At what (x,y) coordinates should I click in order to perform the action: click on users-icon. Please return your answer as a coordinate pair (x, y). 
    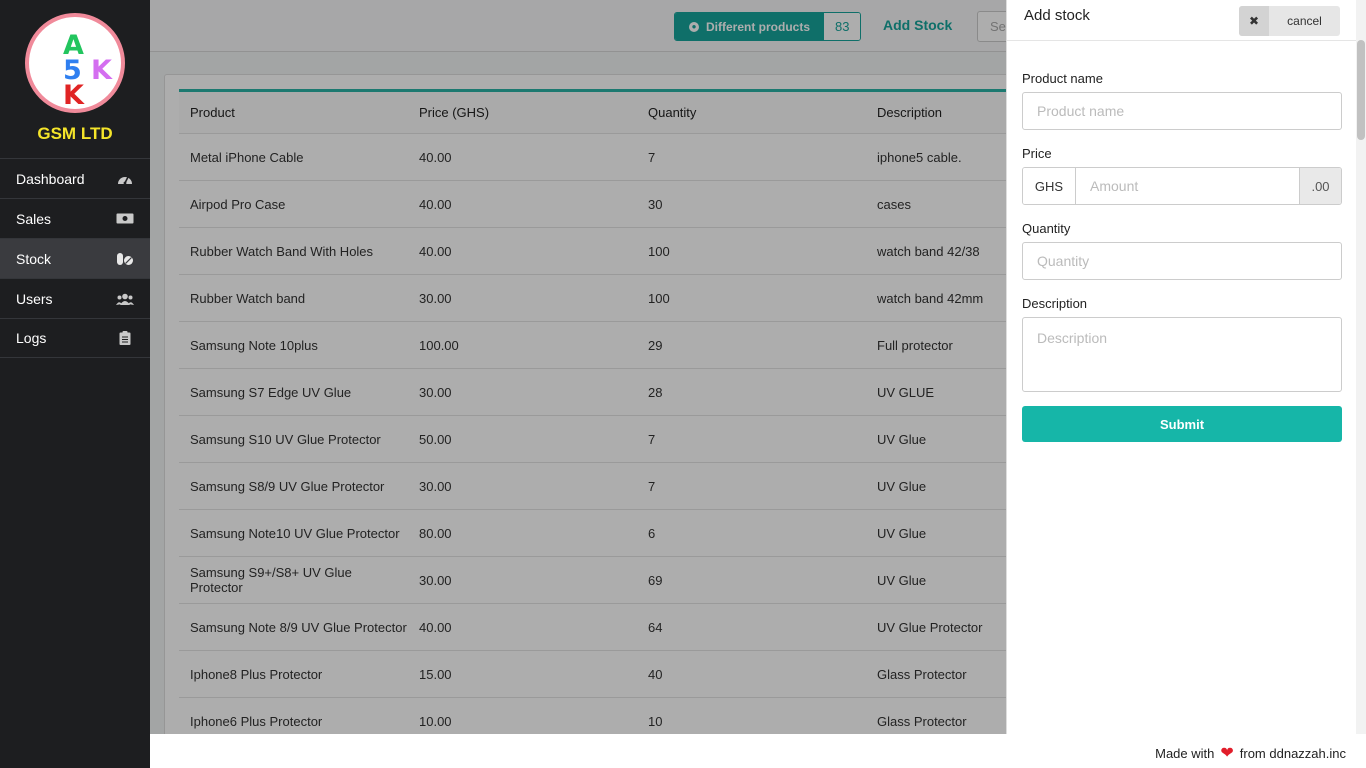
    Looking at the image, I should click on (125, 299).